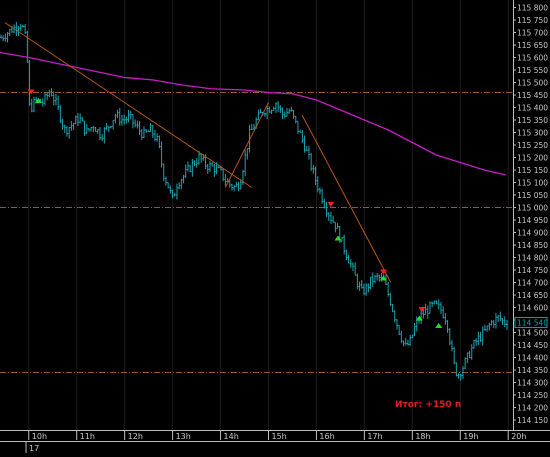  Describe the element at coordinates (532, 158) in the screenshot. I see `y-tick-label: 115 200` at that location.